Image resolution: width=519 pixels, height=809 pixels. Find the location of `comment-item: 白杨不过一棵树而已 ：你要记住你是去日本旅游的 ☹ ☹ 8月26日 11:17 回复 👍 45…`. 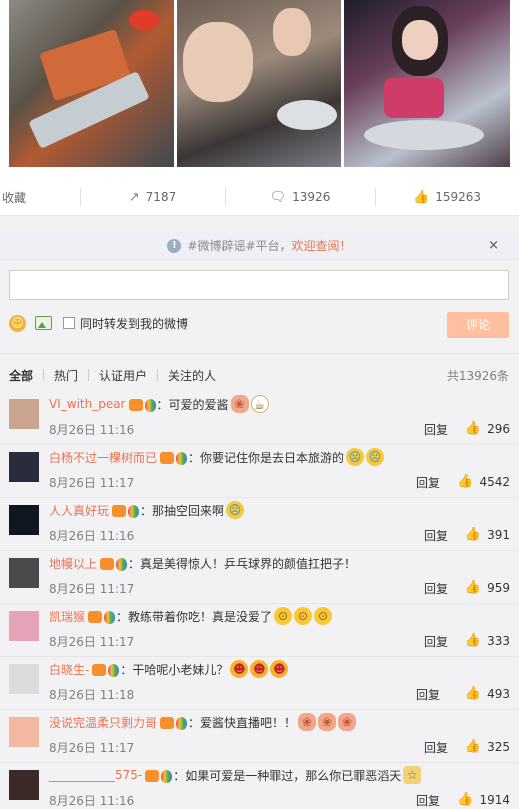

comment-item: 白杨不过一棵树而已 ：你要记住你是去日本旅游的 ☹ ☹ 8月26日 11:17 回复 👍 45… is located at coordinates (259, 471).